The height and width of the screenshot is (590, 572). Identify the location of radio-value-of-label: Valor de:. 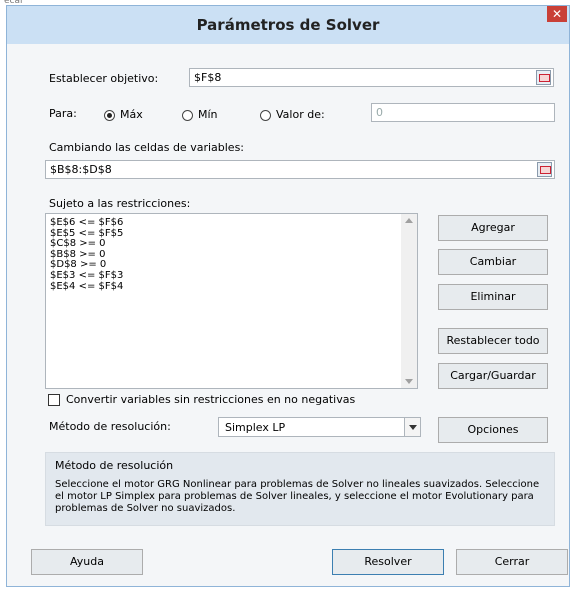
(300, 114).